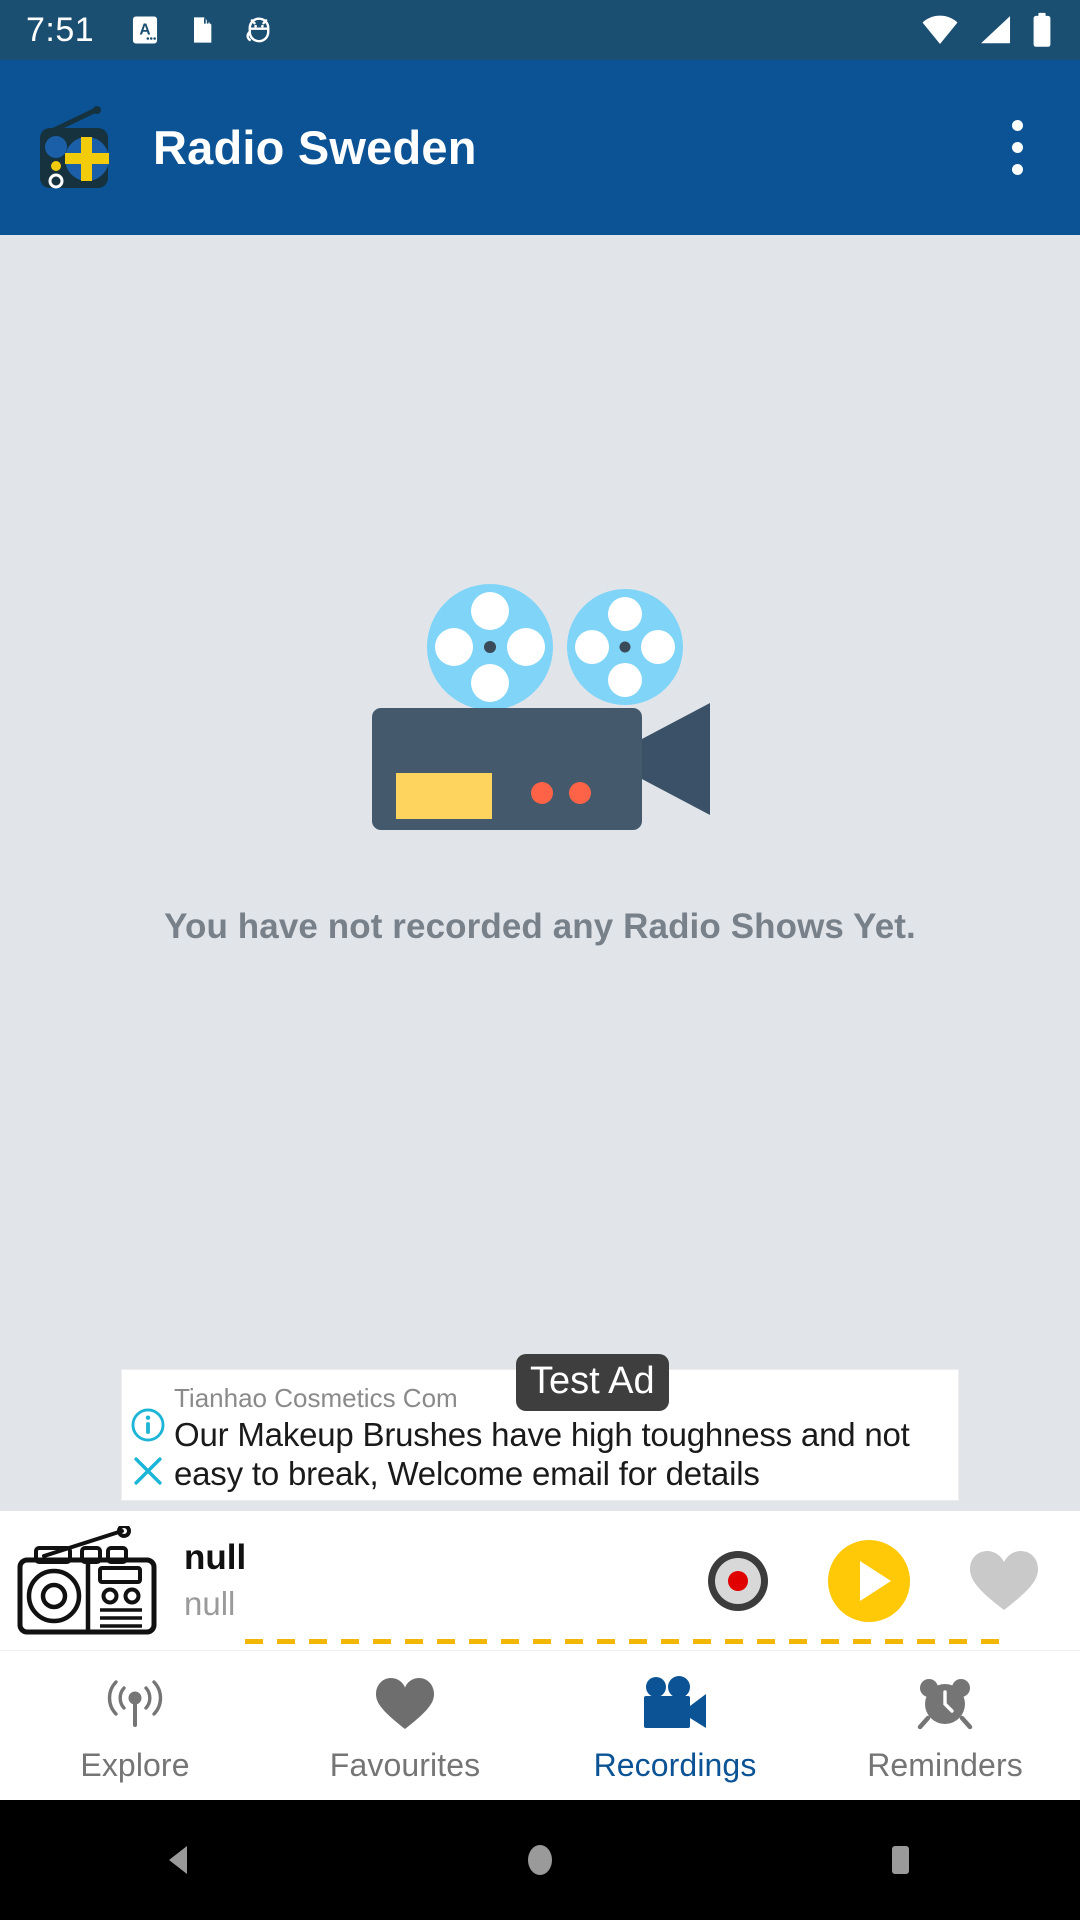  I want to click on android-debug-icon, so click(258, 30).